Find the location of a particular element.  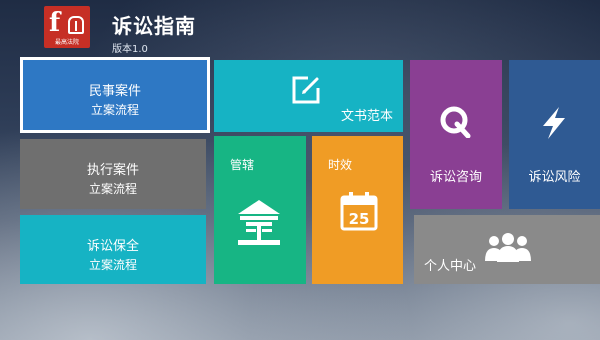

q-icon is located at coordinates (455, 122).